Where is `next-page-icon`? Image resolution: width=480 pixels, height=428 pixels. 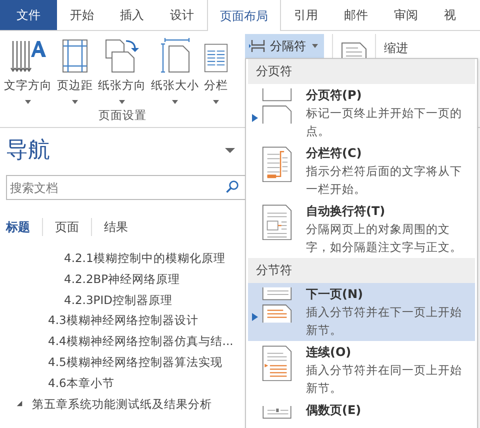
next-page-icon is located at coordinates (277, 305).